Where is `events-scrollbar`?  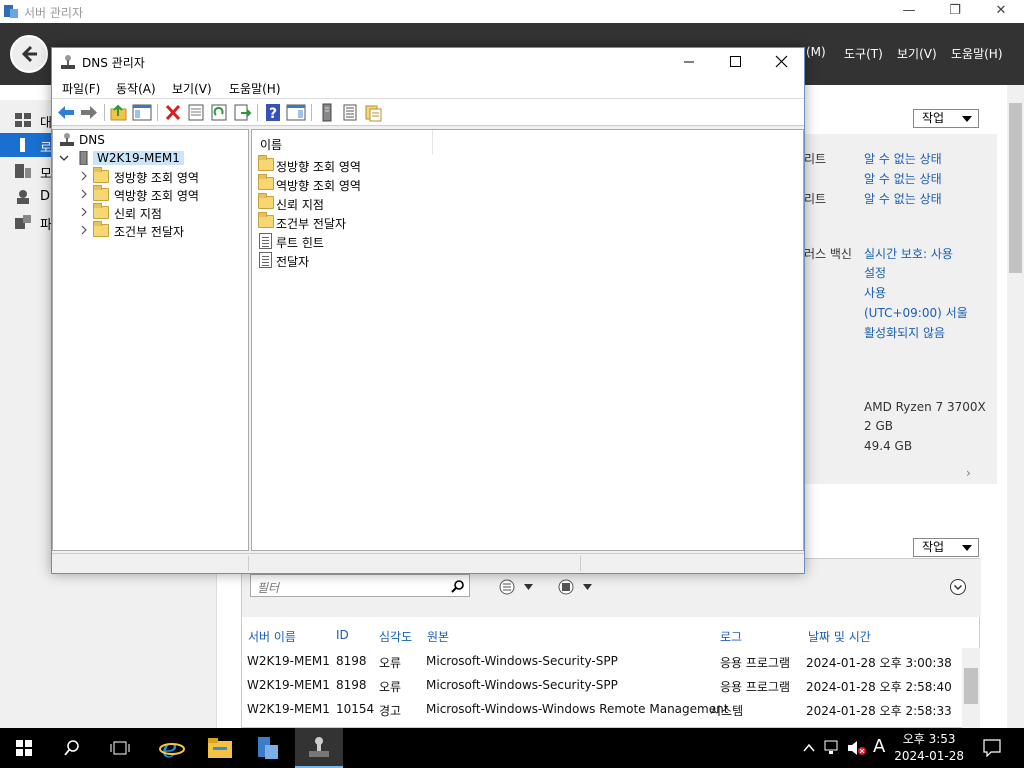
events-scrollbar is located at coordinates (971, 688).